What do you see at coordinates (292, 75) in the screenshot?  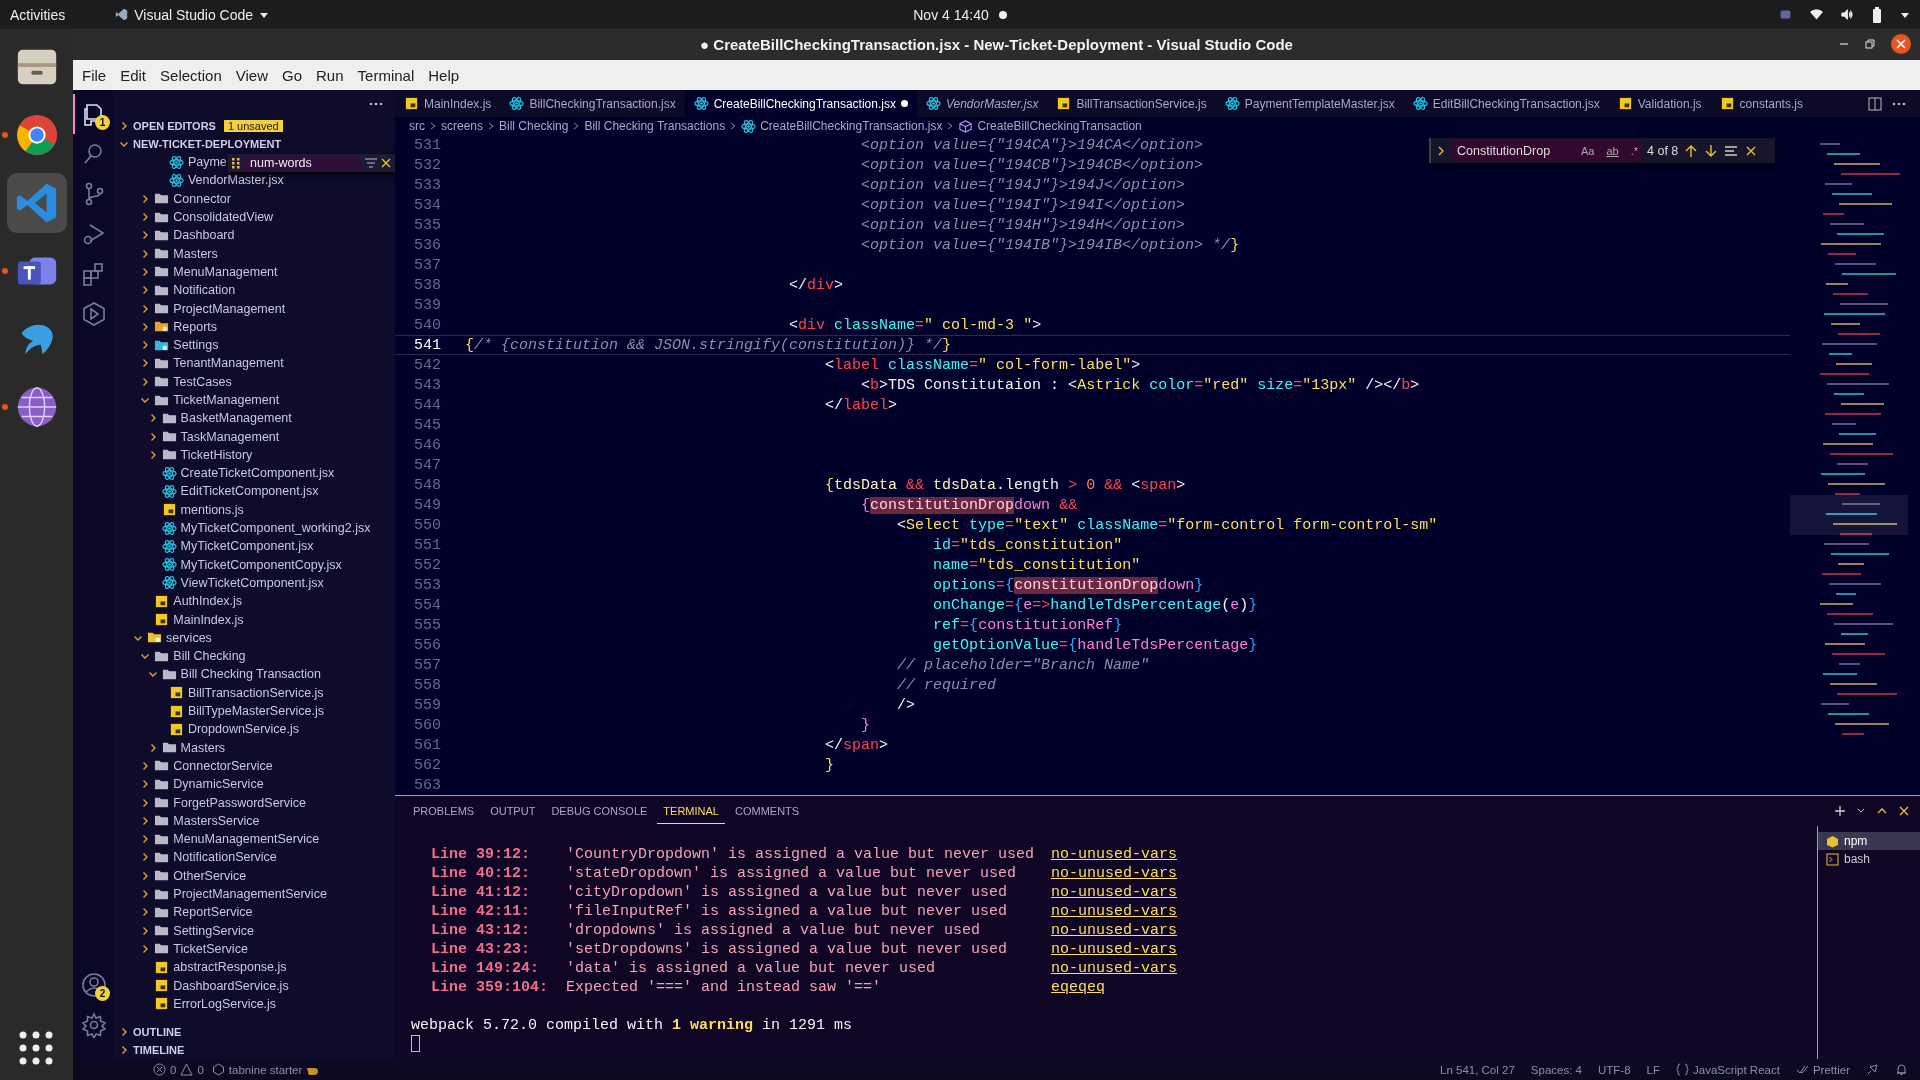 I see `menu-item: Go` at bounding box center [292, 75].